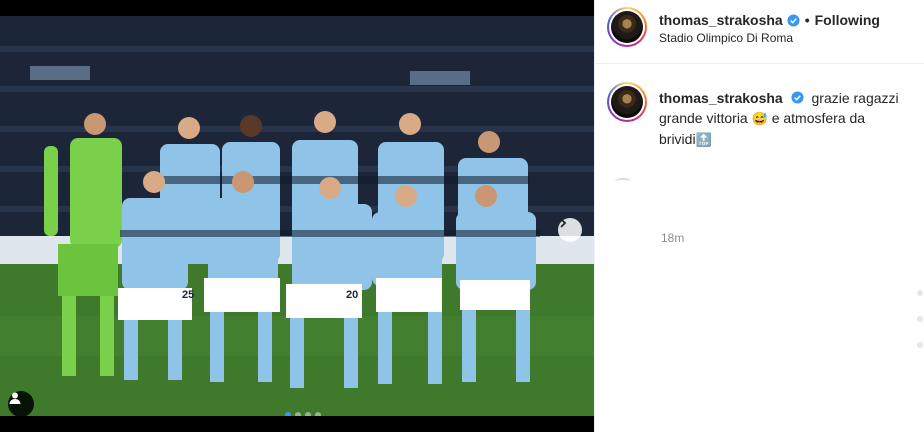 The height and width of the screenshot is (432, 924). Describe the element at coordinates (15, 398) in the screenshot. I see `user-tag-icon` at that location.